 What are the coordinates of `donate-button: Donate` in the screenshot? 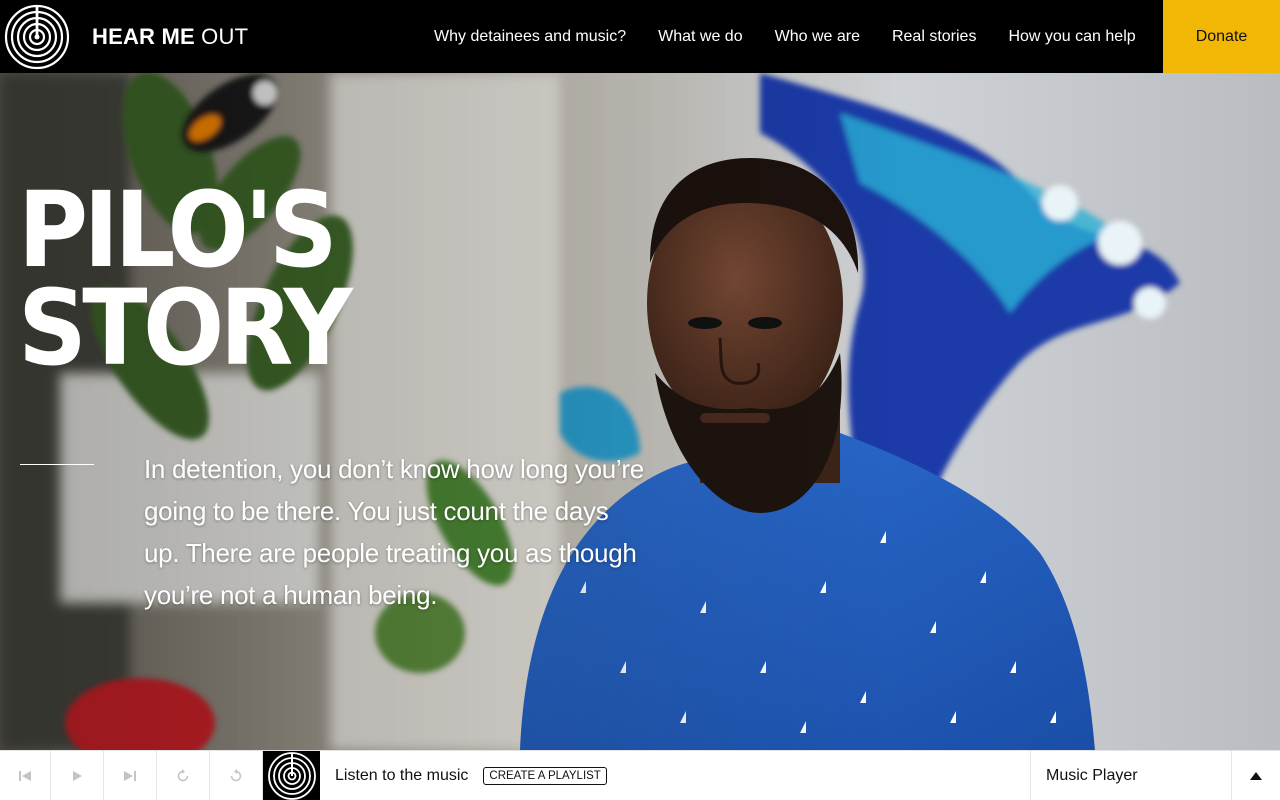 It's located at (1221, 36).